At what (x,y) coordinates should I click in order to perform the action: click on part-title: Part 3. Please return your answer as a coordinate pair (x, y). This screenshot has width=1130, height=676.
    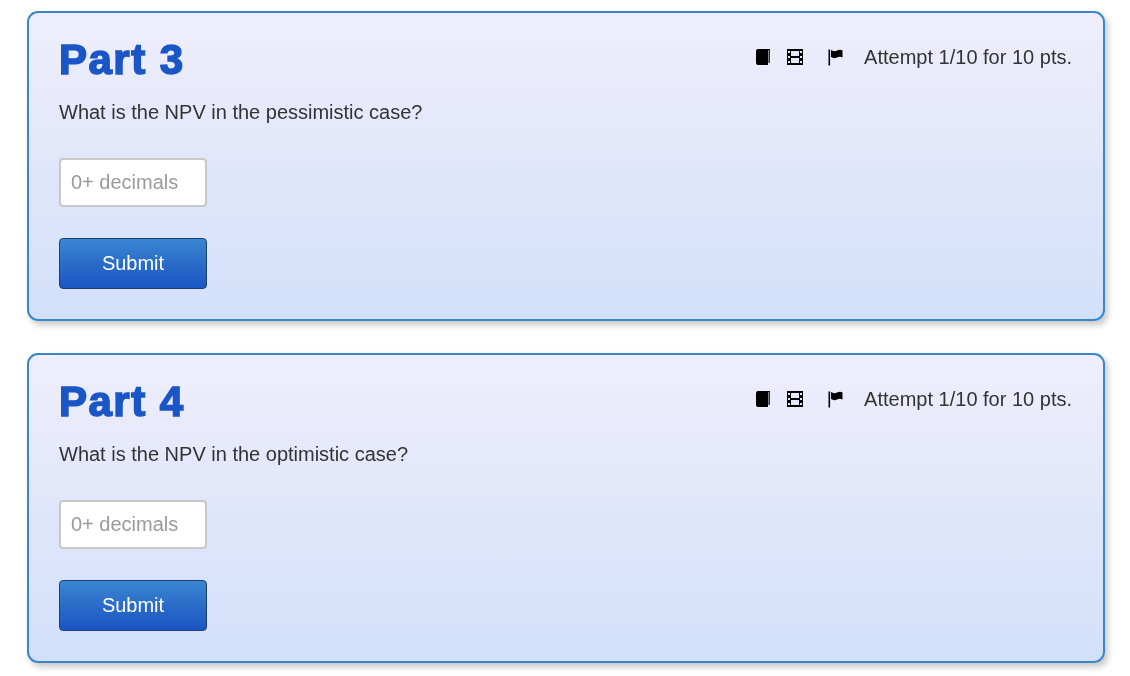
    Looking at the image, I should click on (122, 60).